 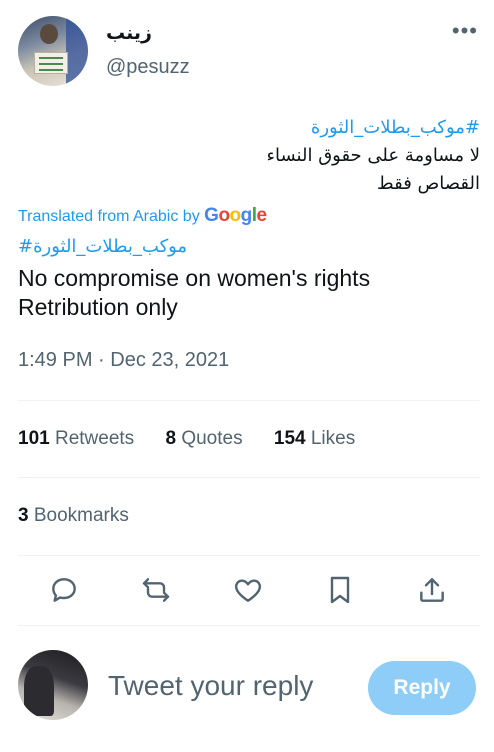 What do you see at coordinates (76, 438) in the screenshot?
I see `retweets-stat: 101 Retweets` at bounding box center [76, 438].